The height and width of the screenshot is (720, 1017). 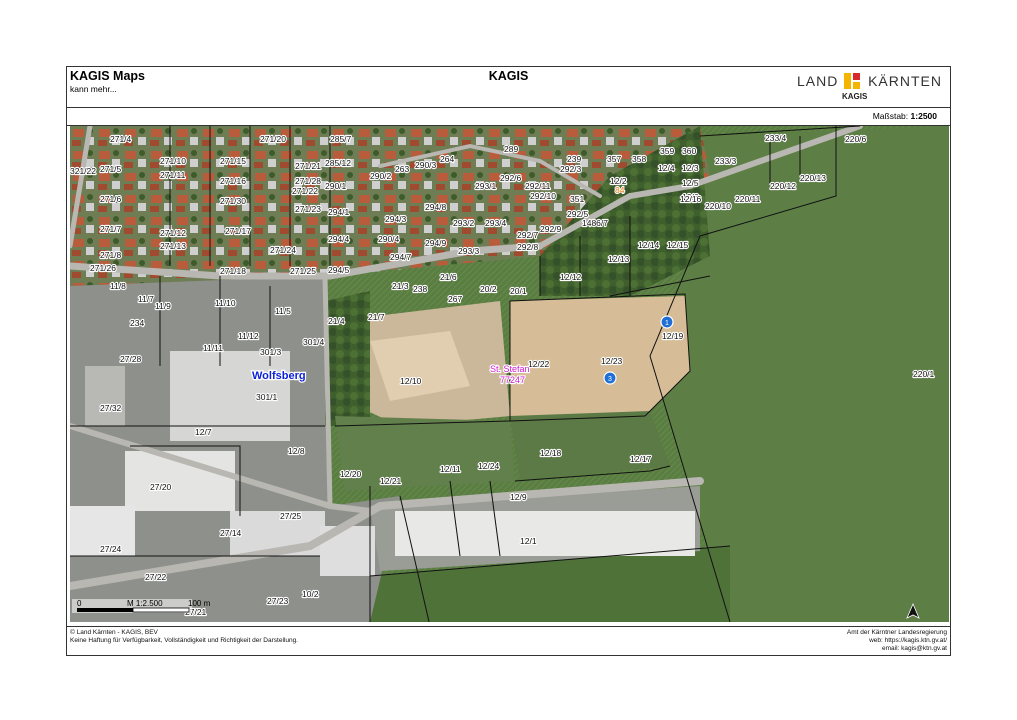 What do you see at coordinates (489, 466) in the screenshot?
I see `parcel-label: 12/24` at bounding box center [489, 466].